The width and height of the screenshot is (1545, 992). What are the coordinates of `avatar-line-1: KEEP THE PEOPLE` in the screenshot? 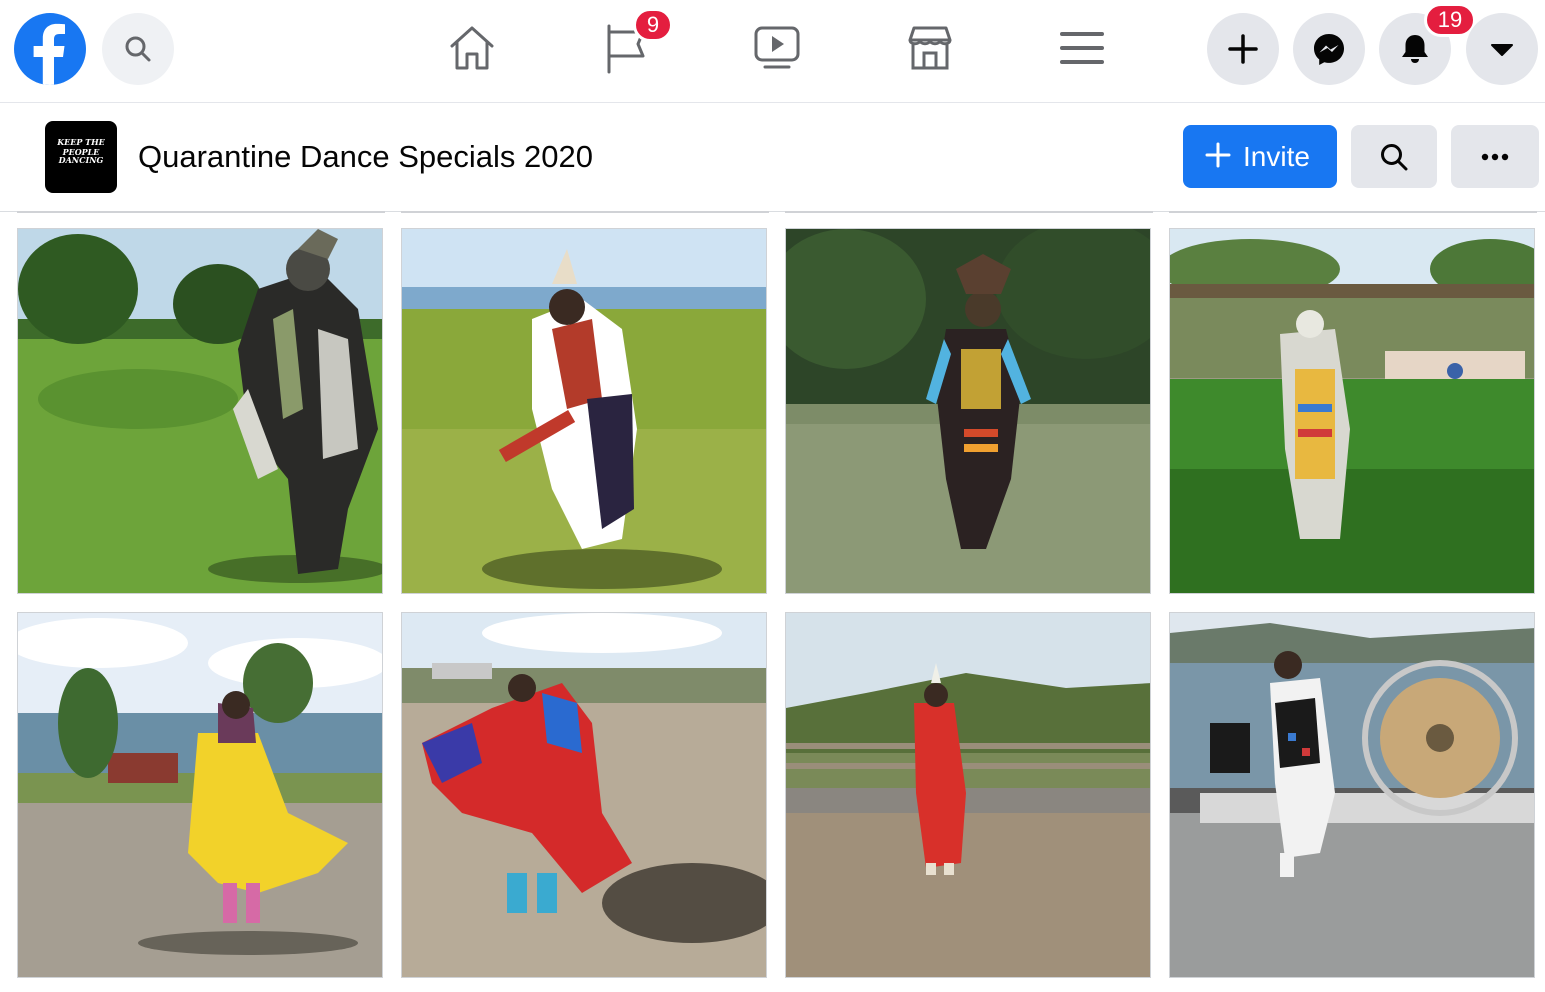 It's located at (81, 147).